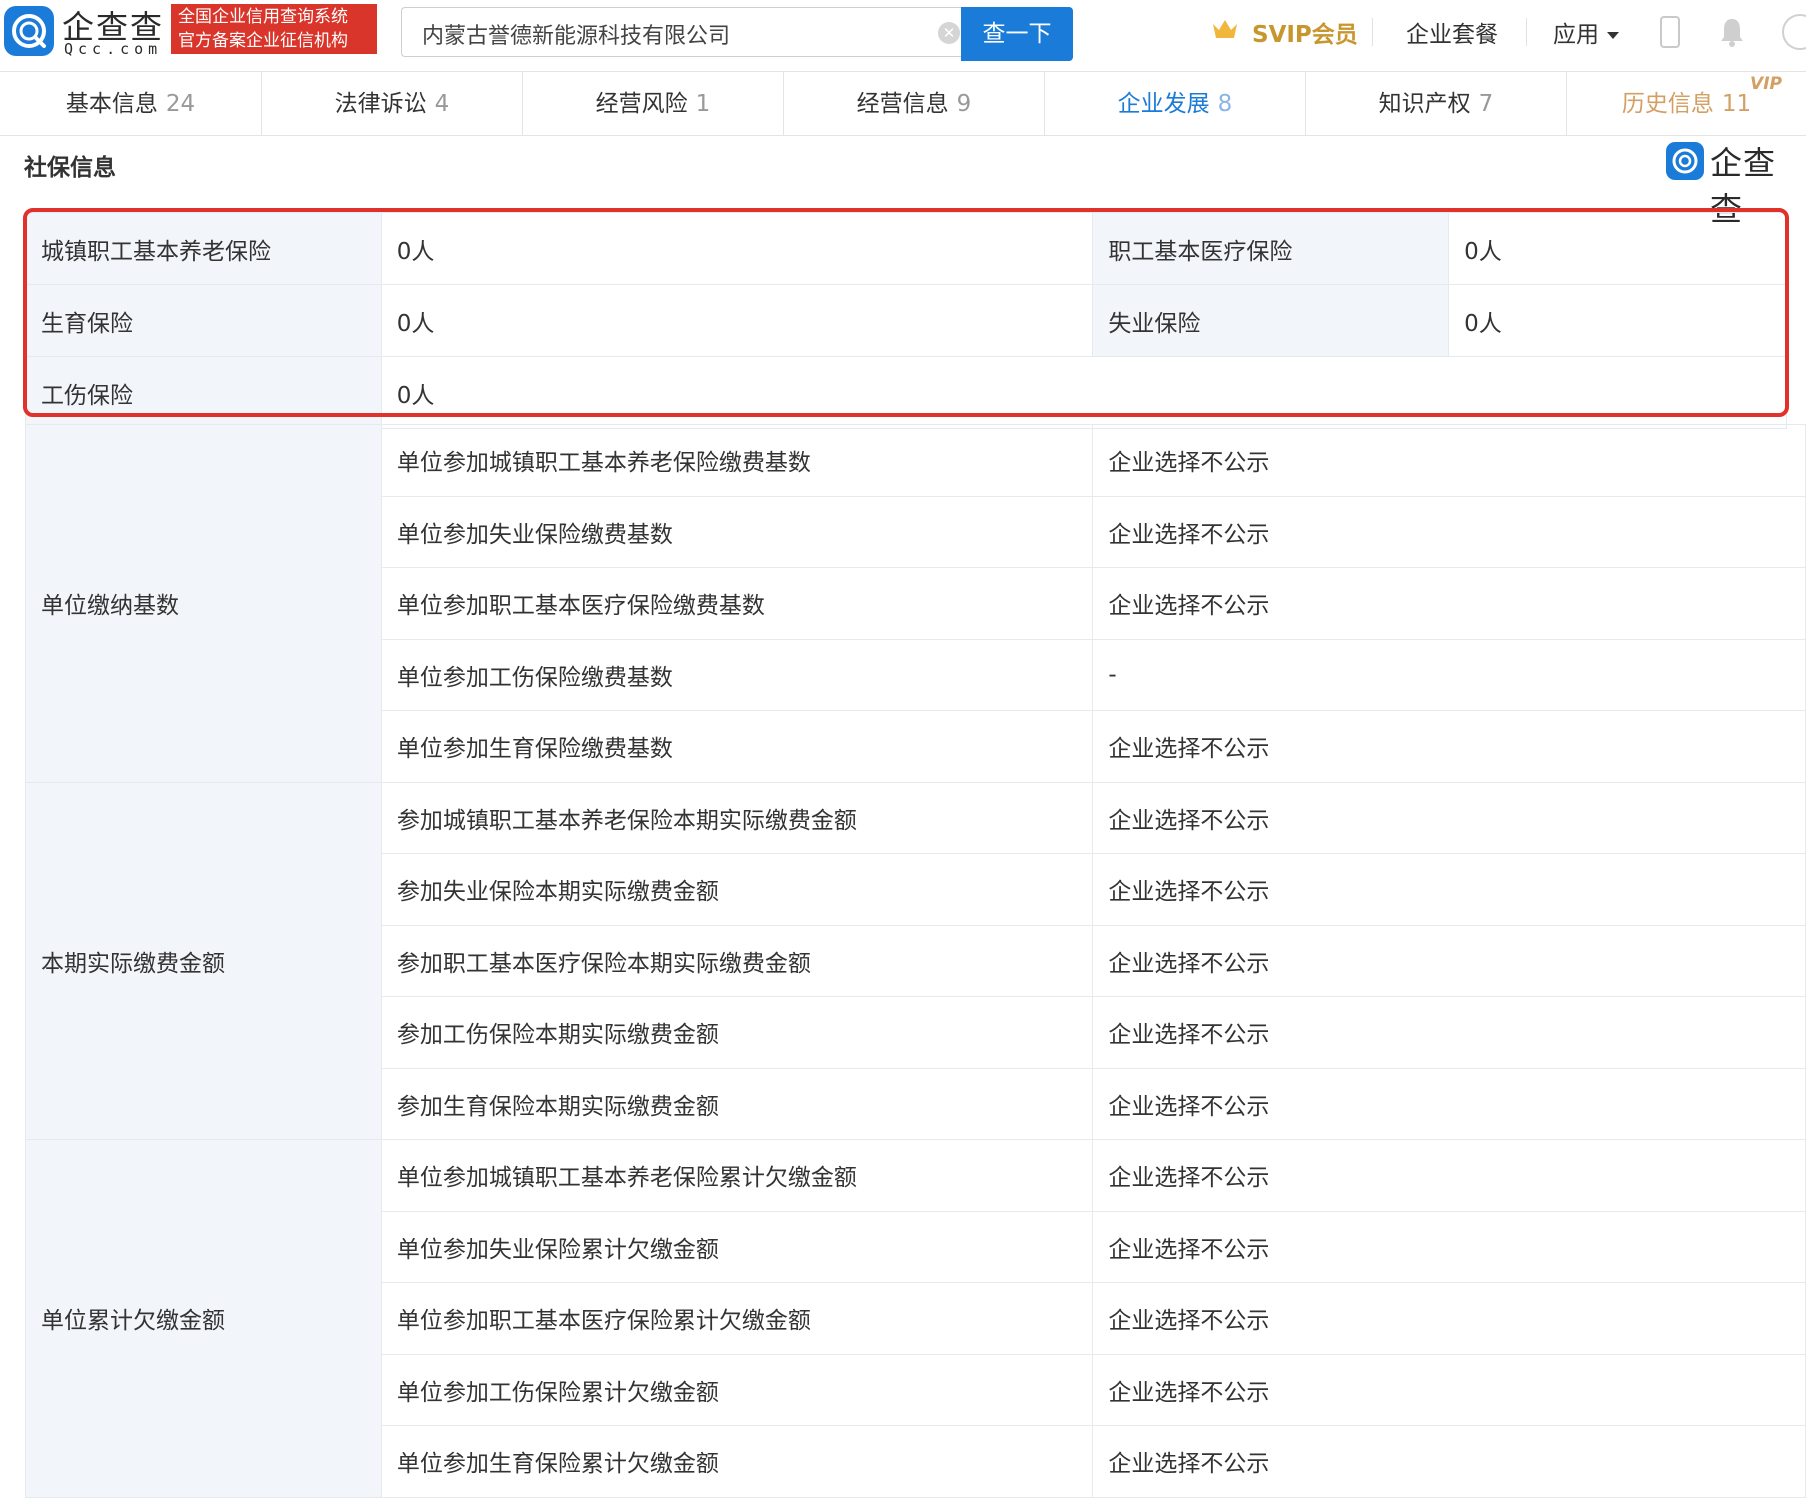 Image resolution: width=1806 pixels, height=1498 pixels. What do you see at coordinates (1736, 104) in the screenshot?
I see `tab-count: 11` at bounding box center [1736, 104].